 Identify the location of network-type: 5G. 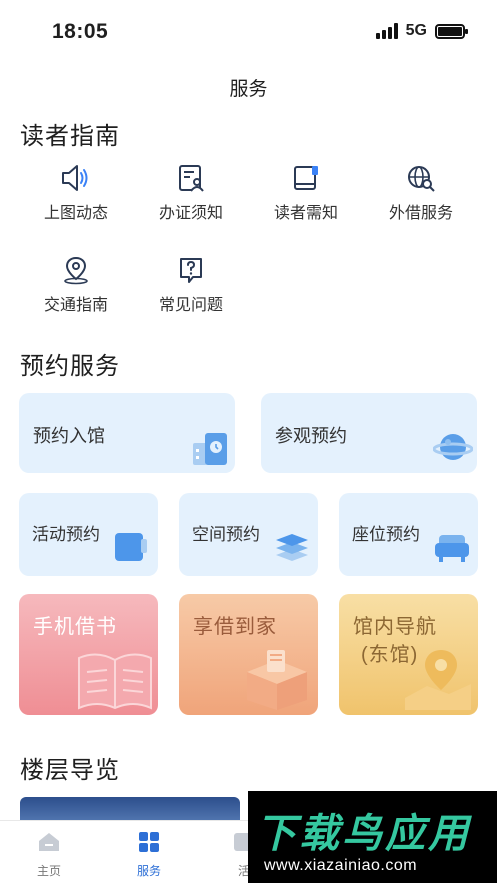
(416, 30).